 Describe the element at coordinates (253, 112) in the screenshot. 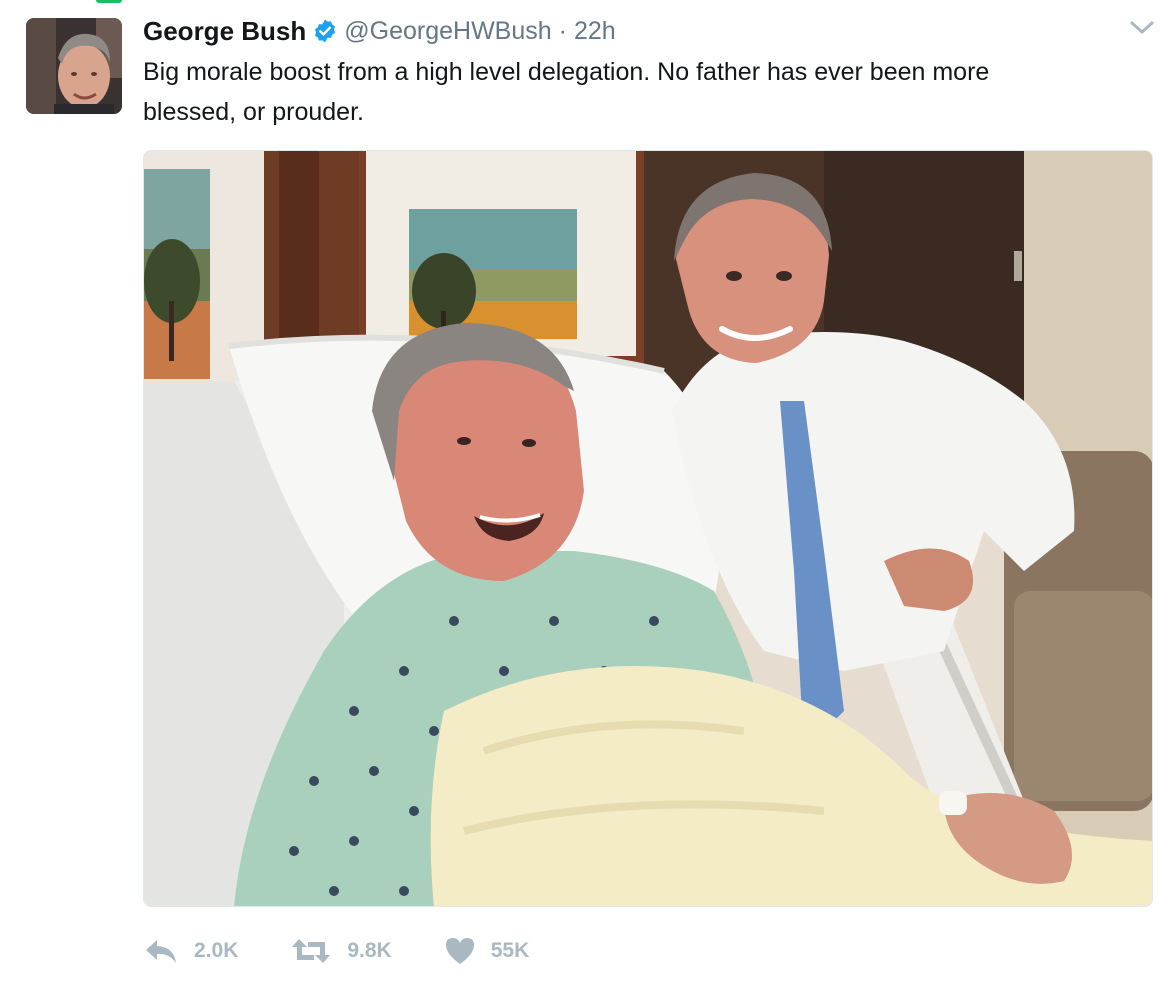

I see `tweet-text-line: blessed, or prouder.` at that location.